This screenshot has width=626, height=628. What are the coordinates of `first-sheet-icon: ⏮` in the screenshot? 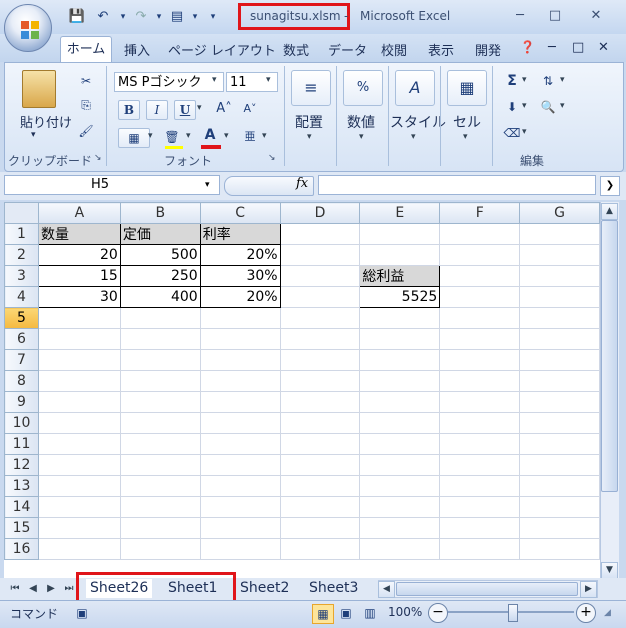 It's located at (15, 589).